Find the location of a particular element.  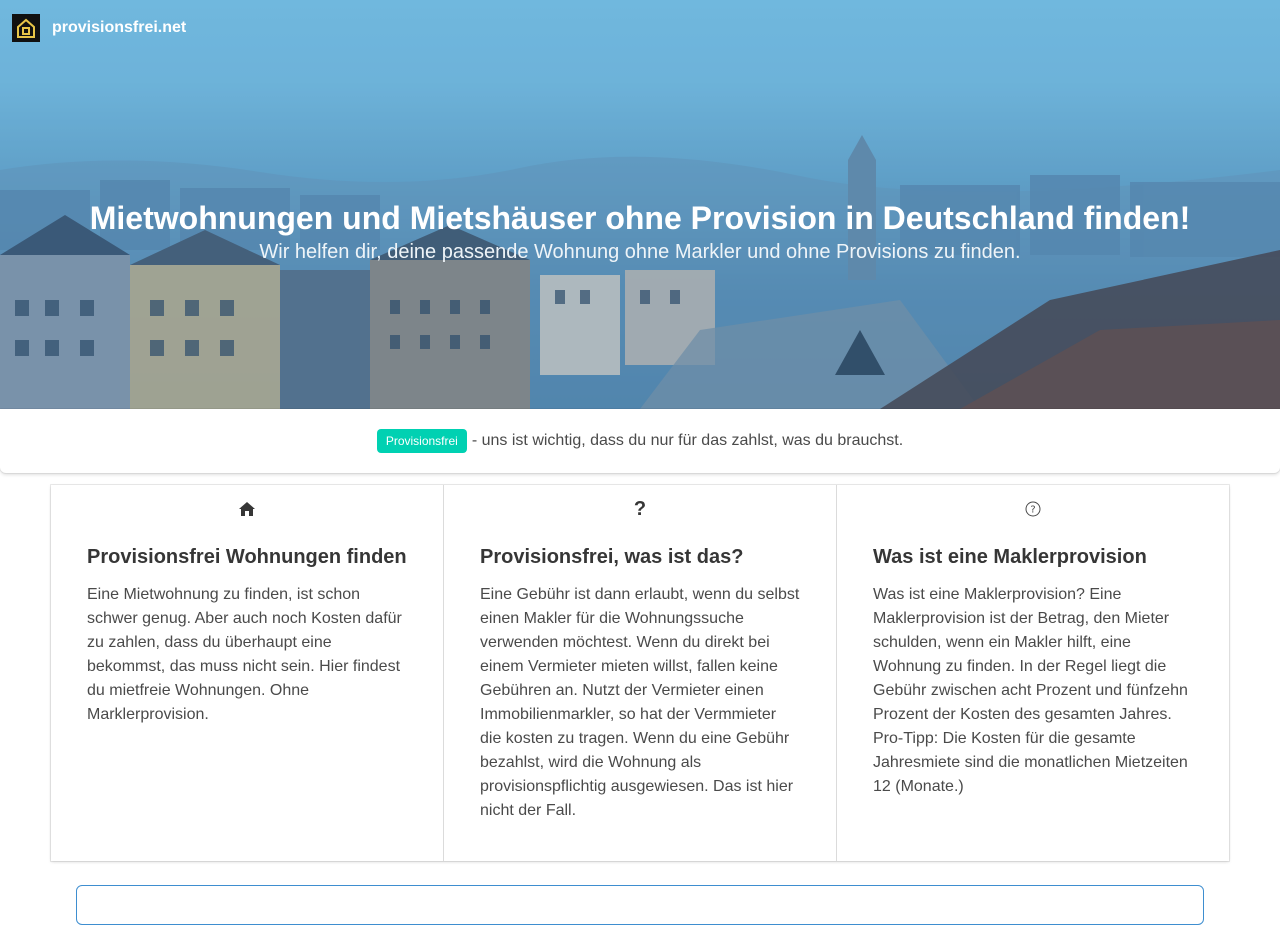

card-title: Provisionsfrei, was ist das? is located at coordinates (612, 557).